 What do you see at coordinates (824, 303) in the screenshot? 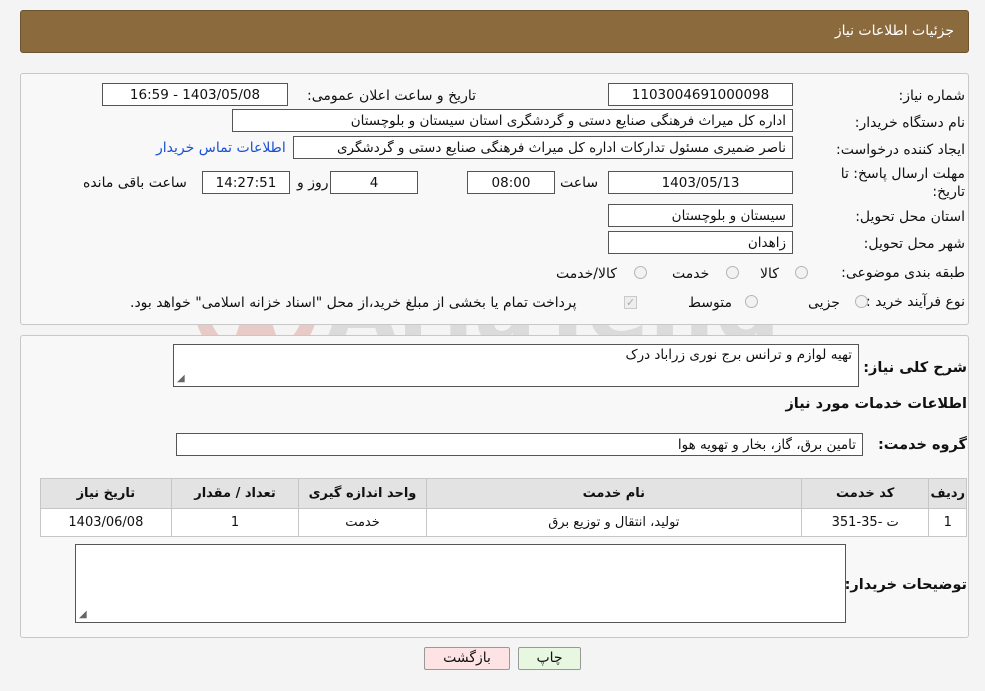
I see `purchase-minor-label: جزیی` at bounding box center [824, 303].